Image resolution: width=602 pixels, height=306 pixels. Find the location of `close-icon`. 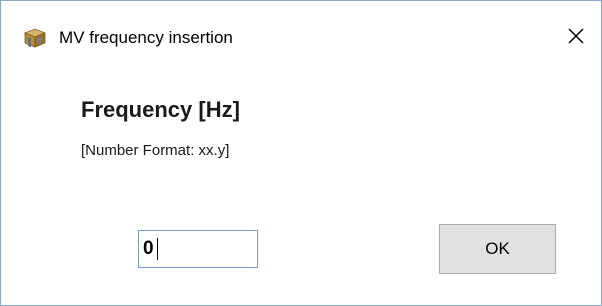

close-icon is located at coordinates (576, 38).